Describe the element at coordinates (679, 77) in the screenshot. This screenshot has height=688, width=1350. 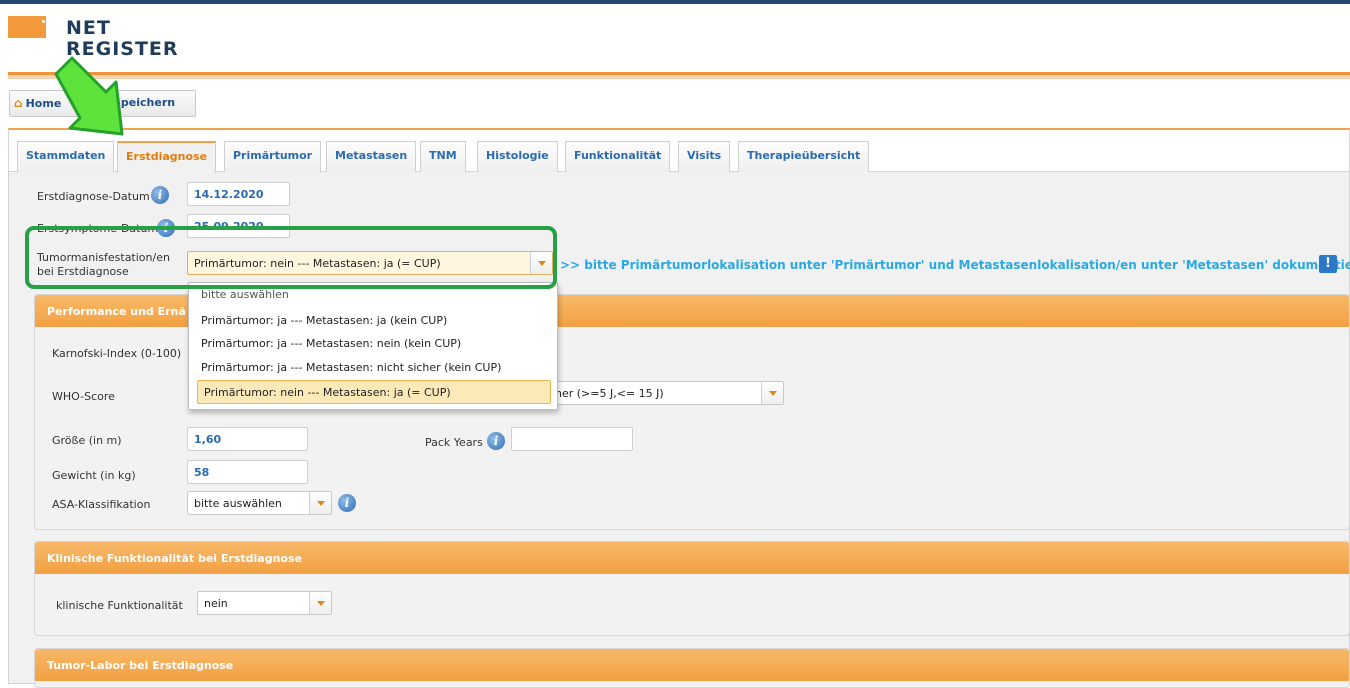
I see `header-divider-shadow` at that location.